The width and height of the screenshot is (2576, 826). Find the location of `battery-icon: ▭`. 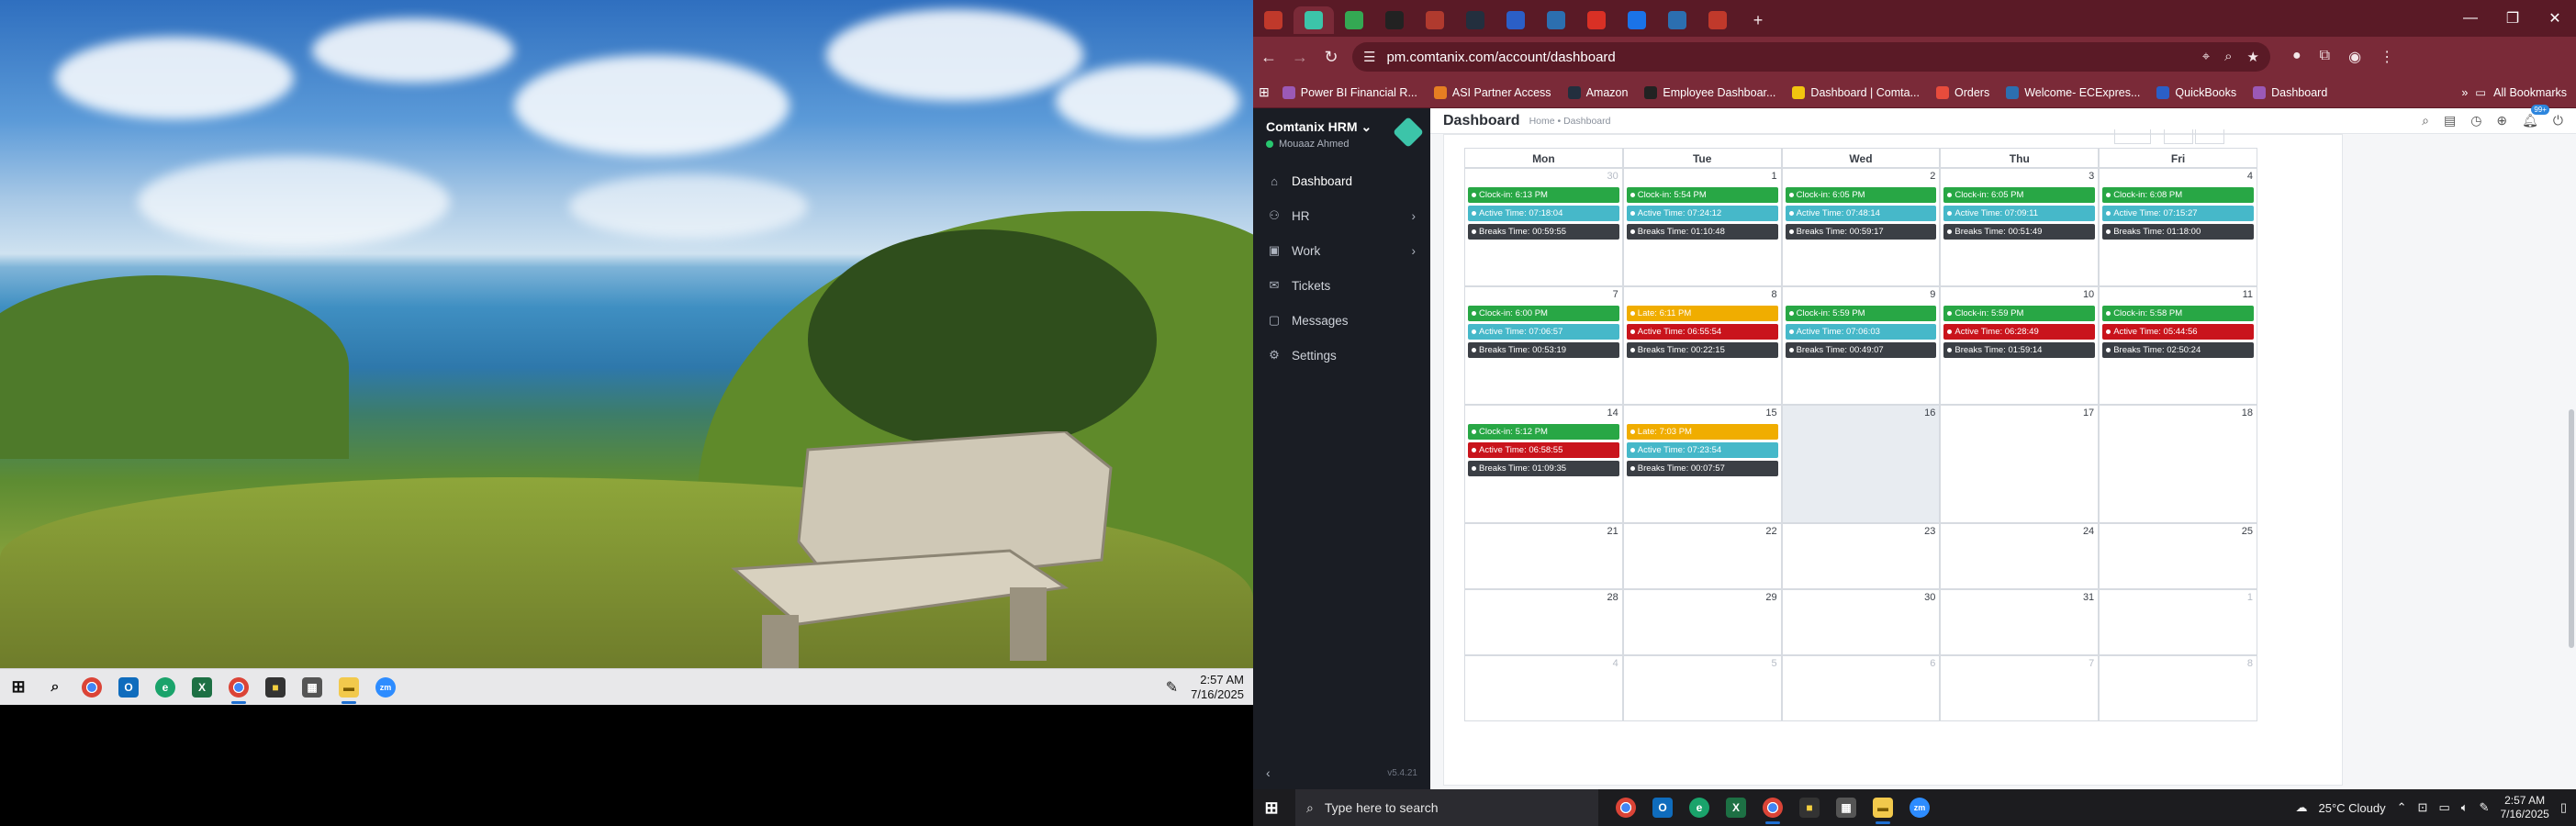

battery-icon: ▭ is located at coordinates (2443, 807).